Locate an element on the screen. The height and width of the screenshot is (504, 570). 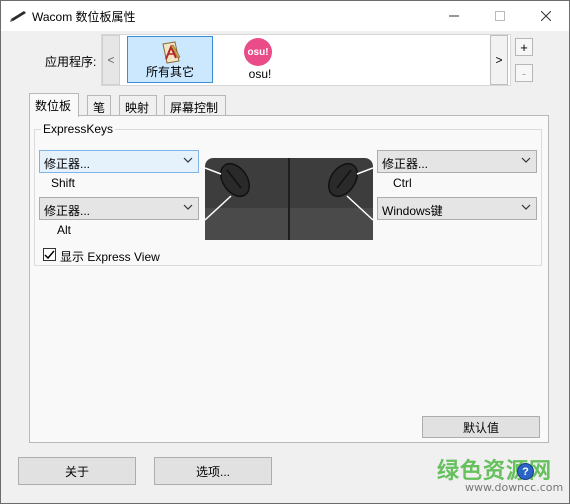
close-button is located at coordinates (546, 16).